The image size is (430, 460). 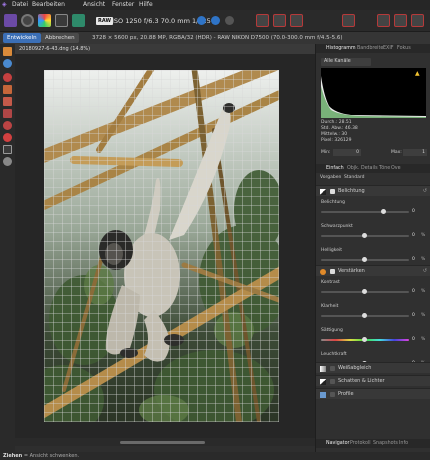 What do you see at coordinates (337, 443) in the screenshot?
I see `tab-navigator: Navigator` at bounding box center [337, 443].